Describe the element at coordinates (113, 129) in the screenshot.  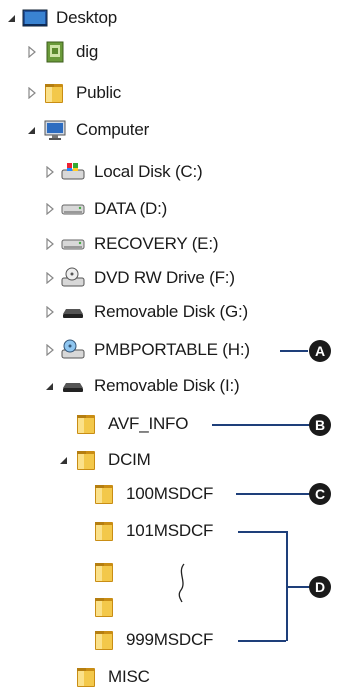
I see `tree-item-label: Computer` at that location.